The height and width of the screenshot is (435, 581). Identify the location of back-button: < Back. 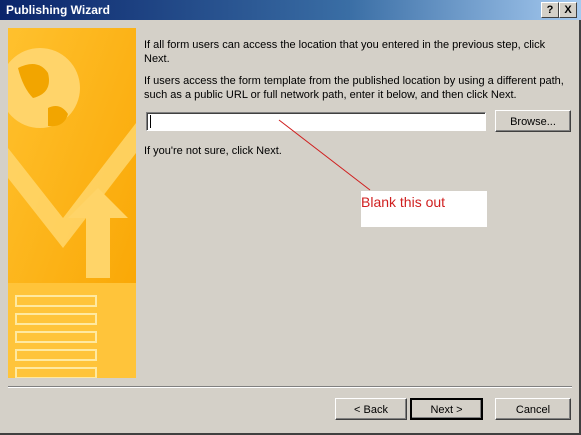
(371, 409).